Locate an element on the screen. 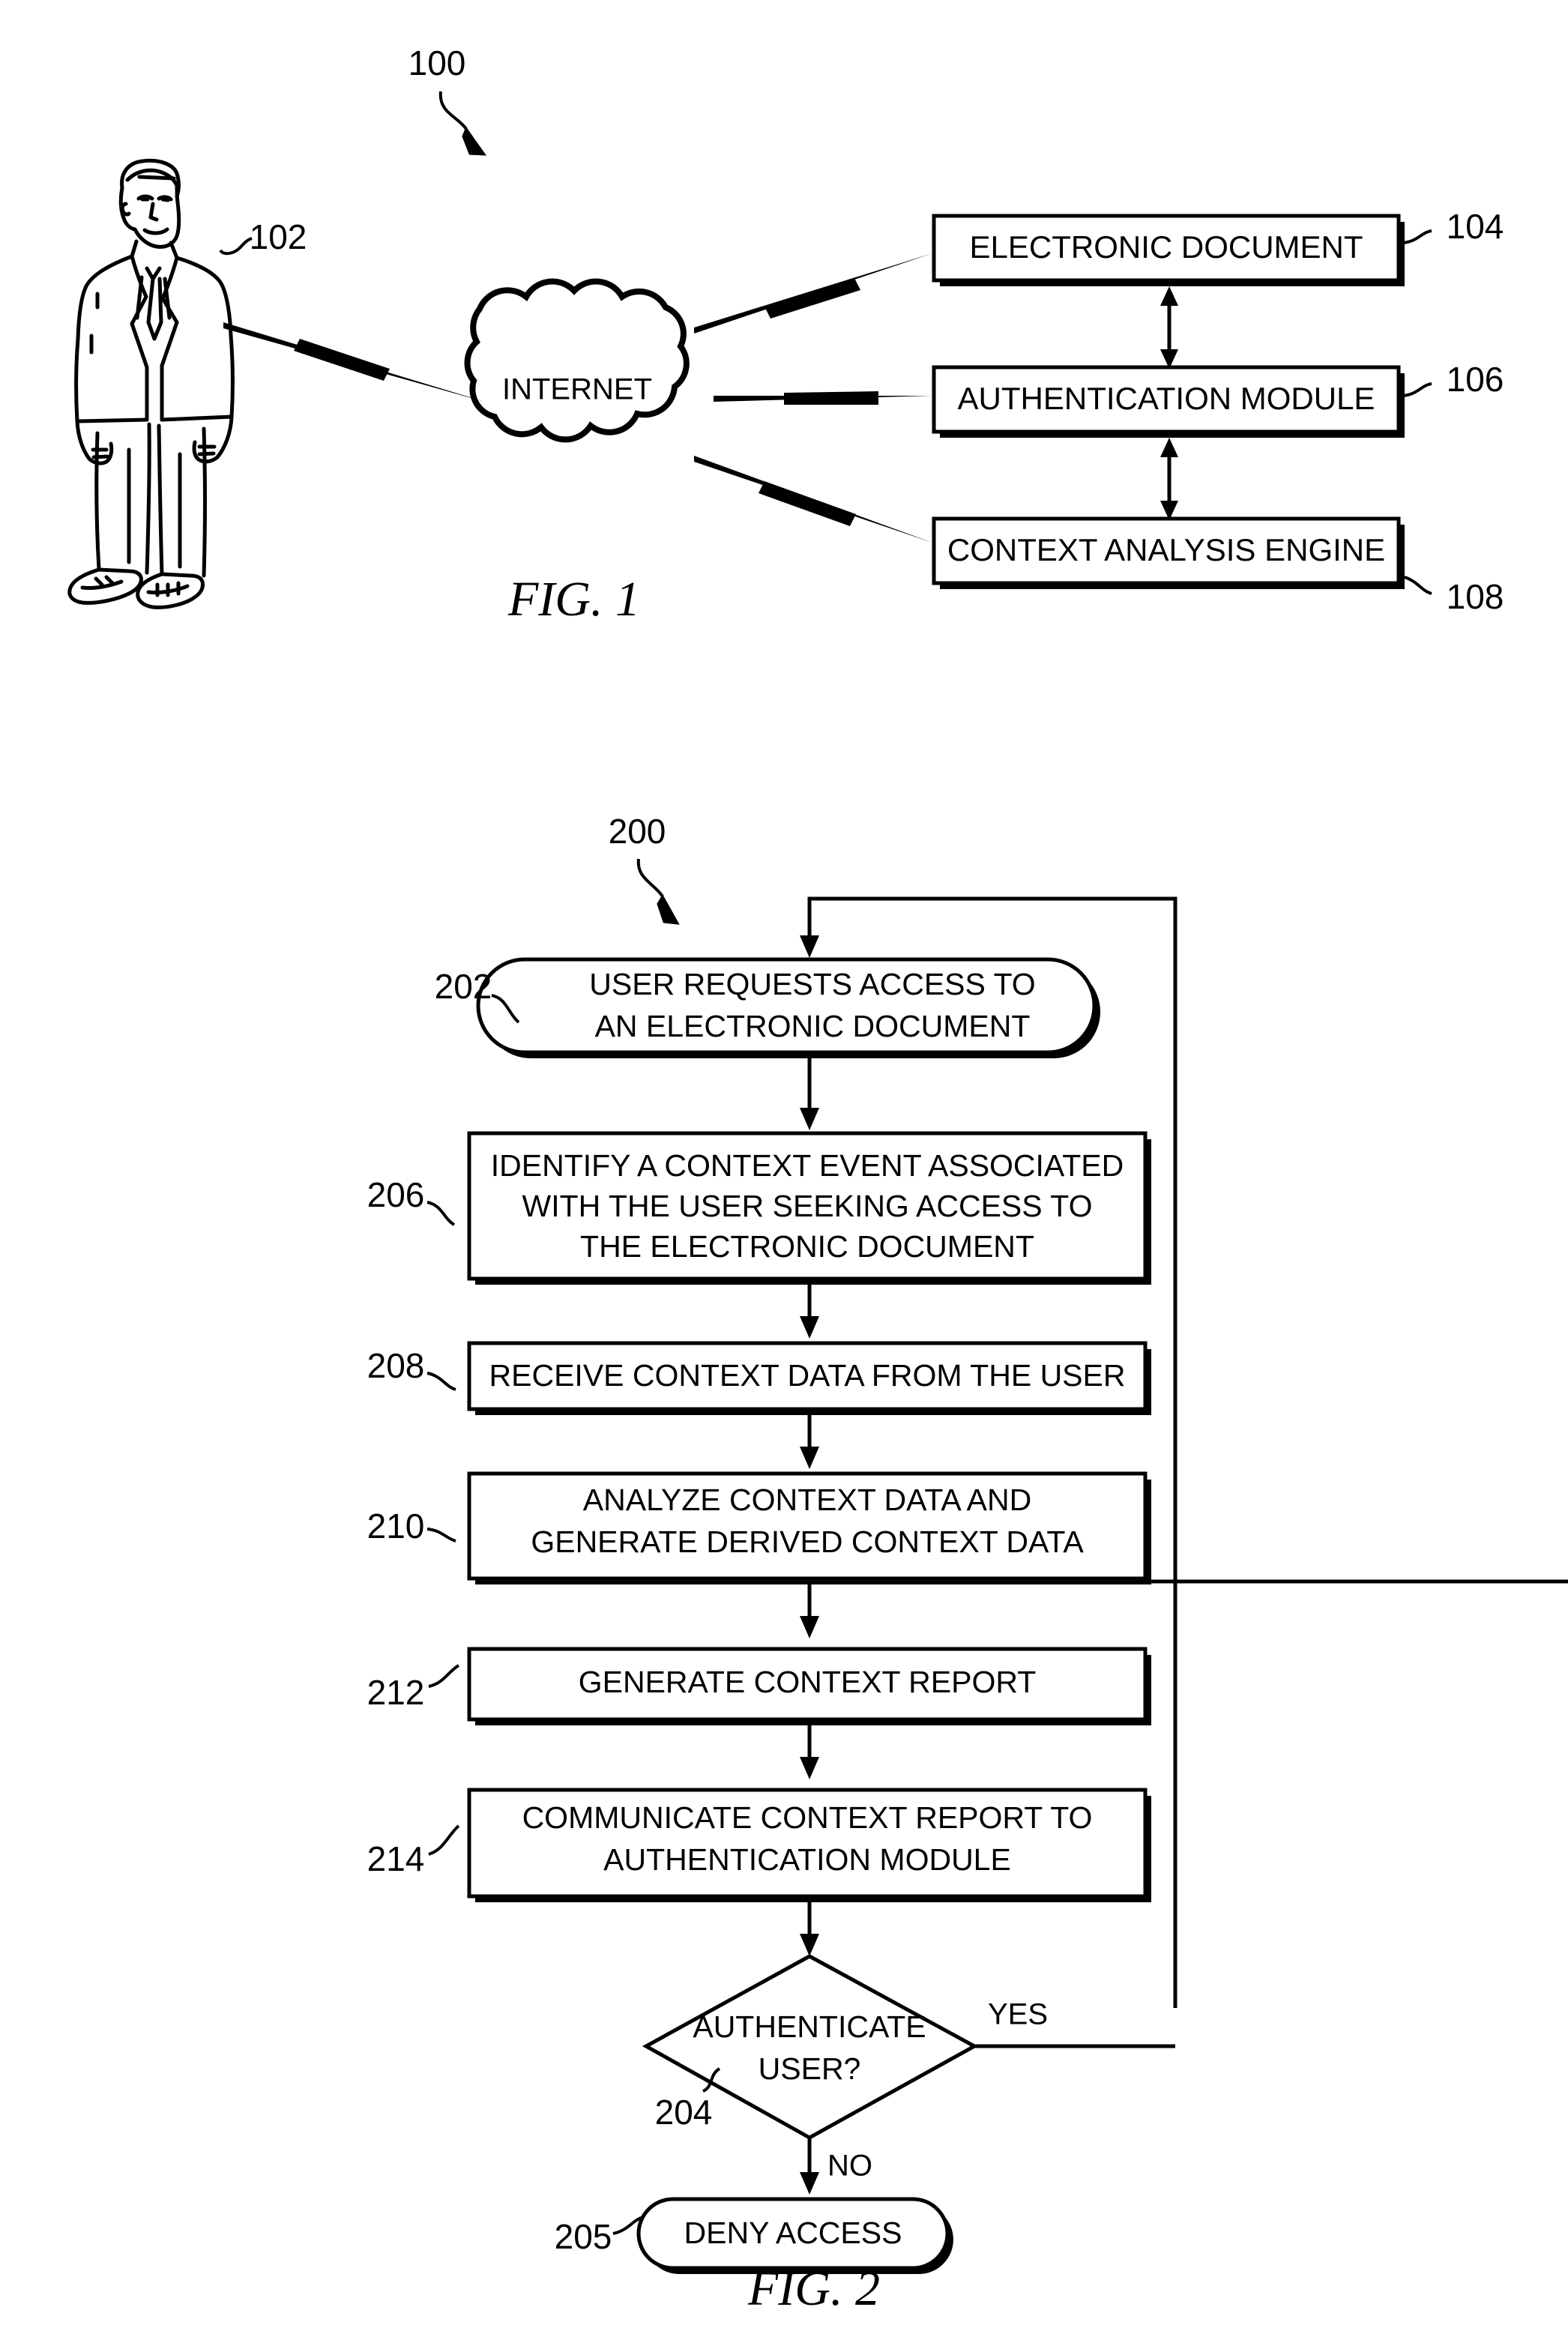  box-context-analysis-engine: CONTEXT ANALYSIS ENGINE is located at coordinates (1168, 552).